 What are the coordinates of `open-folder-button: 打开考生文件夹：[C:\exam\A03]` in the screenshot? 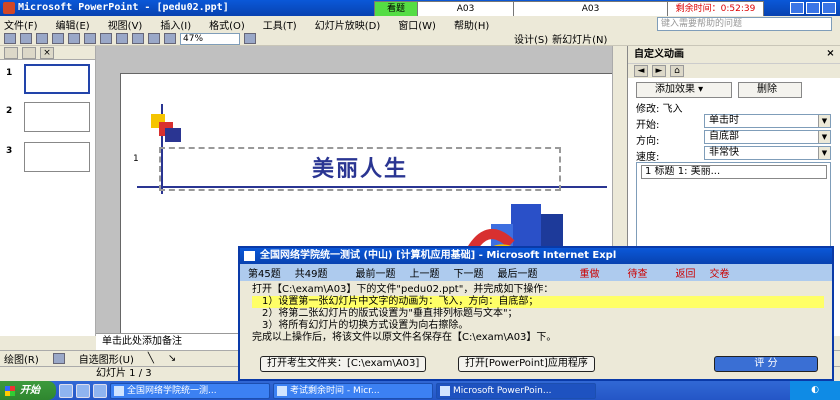 It's located at (343, 364).